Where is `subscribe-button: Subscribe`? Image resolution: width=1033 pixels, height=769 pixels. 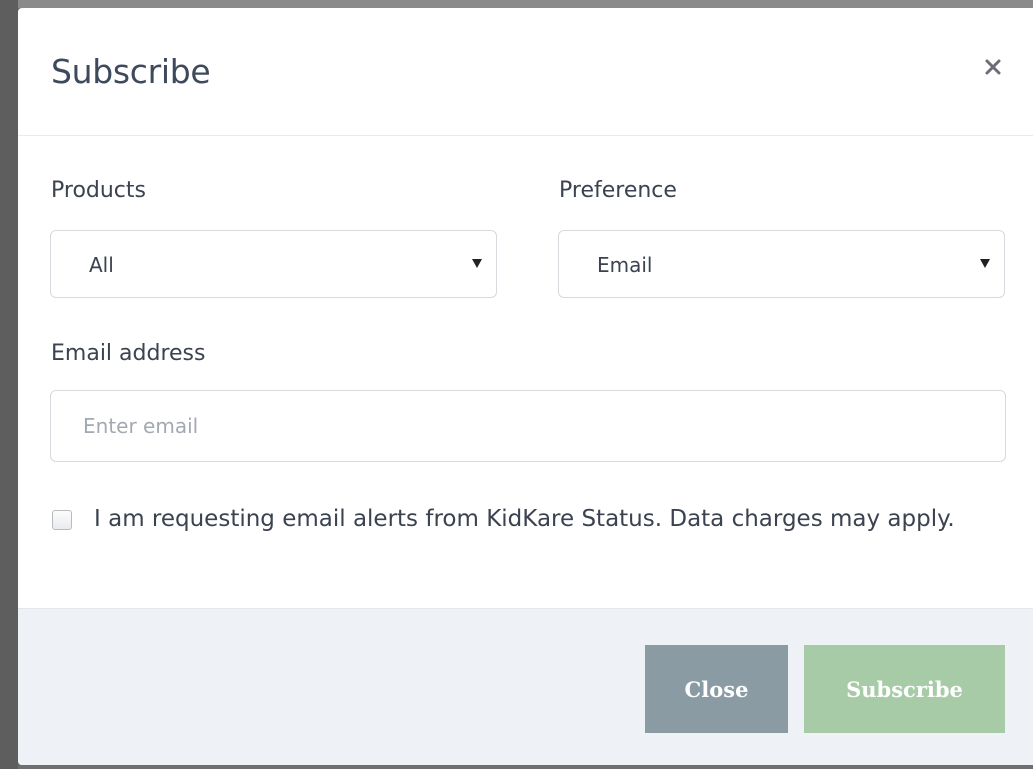 subscribe-button: Subscribe is located at coordinates (904, 689).